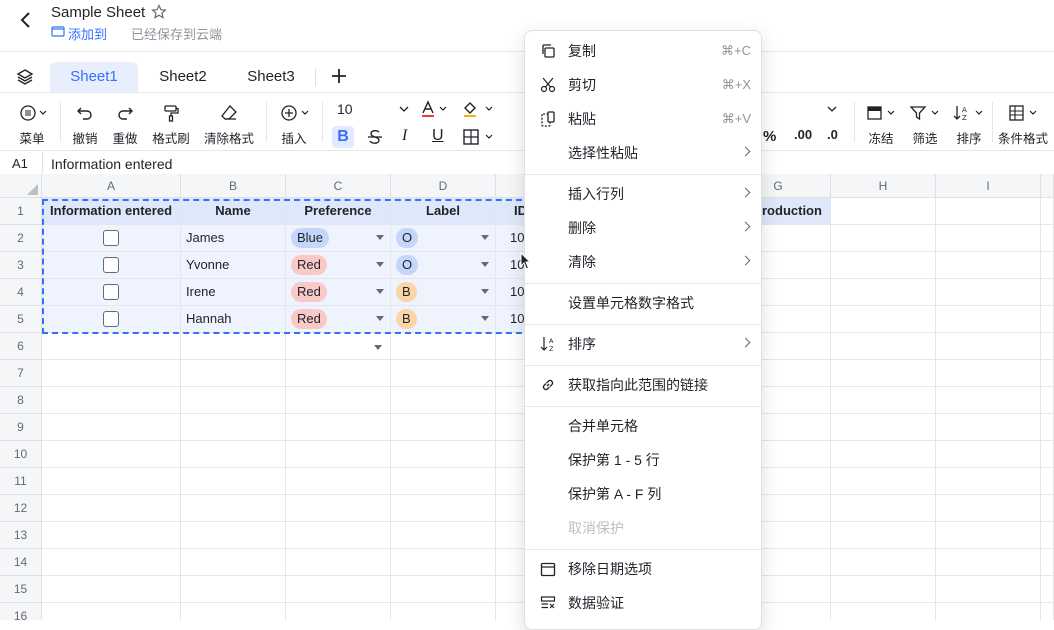 This screenshot has height=630, width=1054. Describe the element at coordinates (21, 454) in the screenshot. I see `row-header: 10` at that location.